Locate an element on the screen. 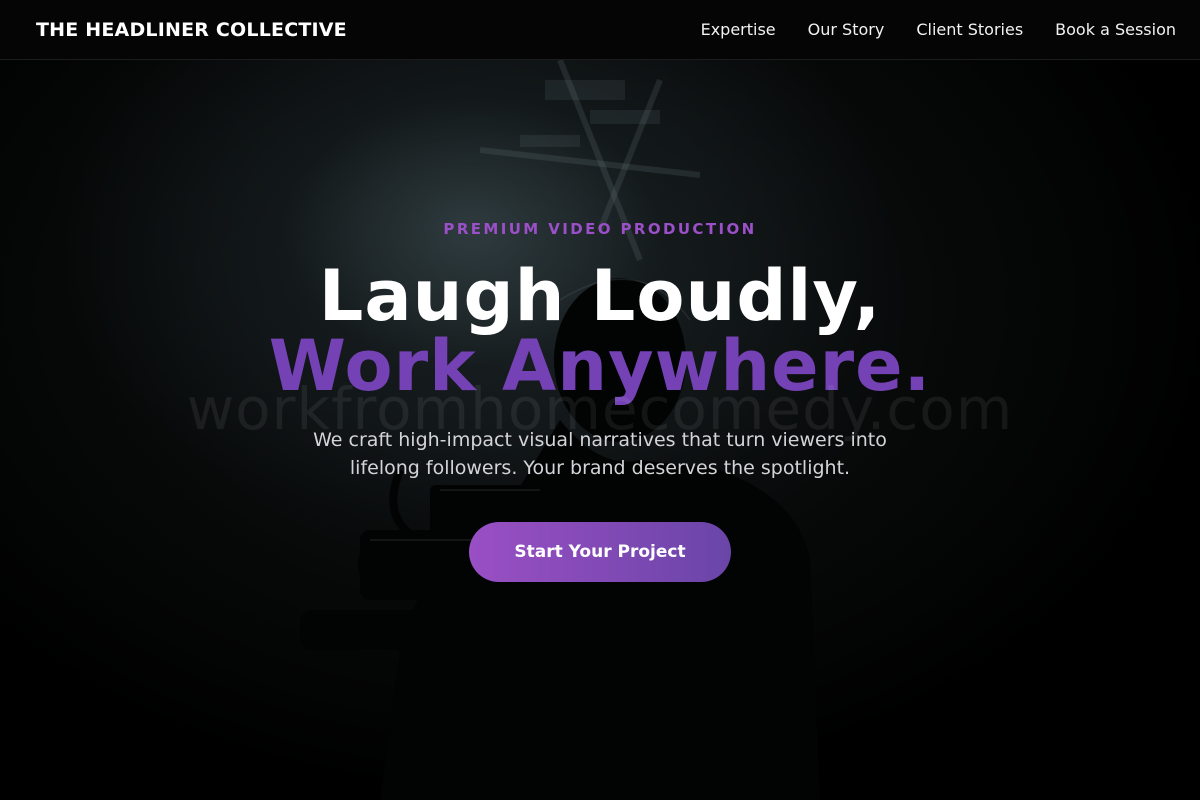 The width and height of the screenshot is (1200, 800). nav-link-client-stories: Client Stories is located at coordinates (969, 29).